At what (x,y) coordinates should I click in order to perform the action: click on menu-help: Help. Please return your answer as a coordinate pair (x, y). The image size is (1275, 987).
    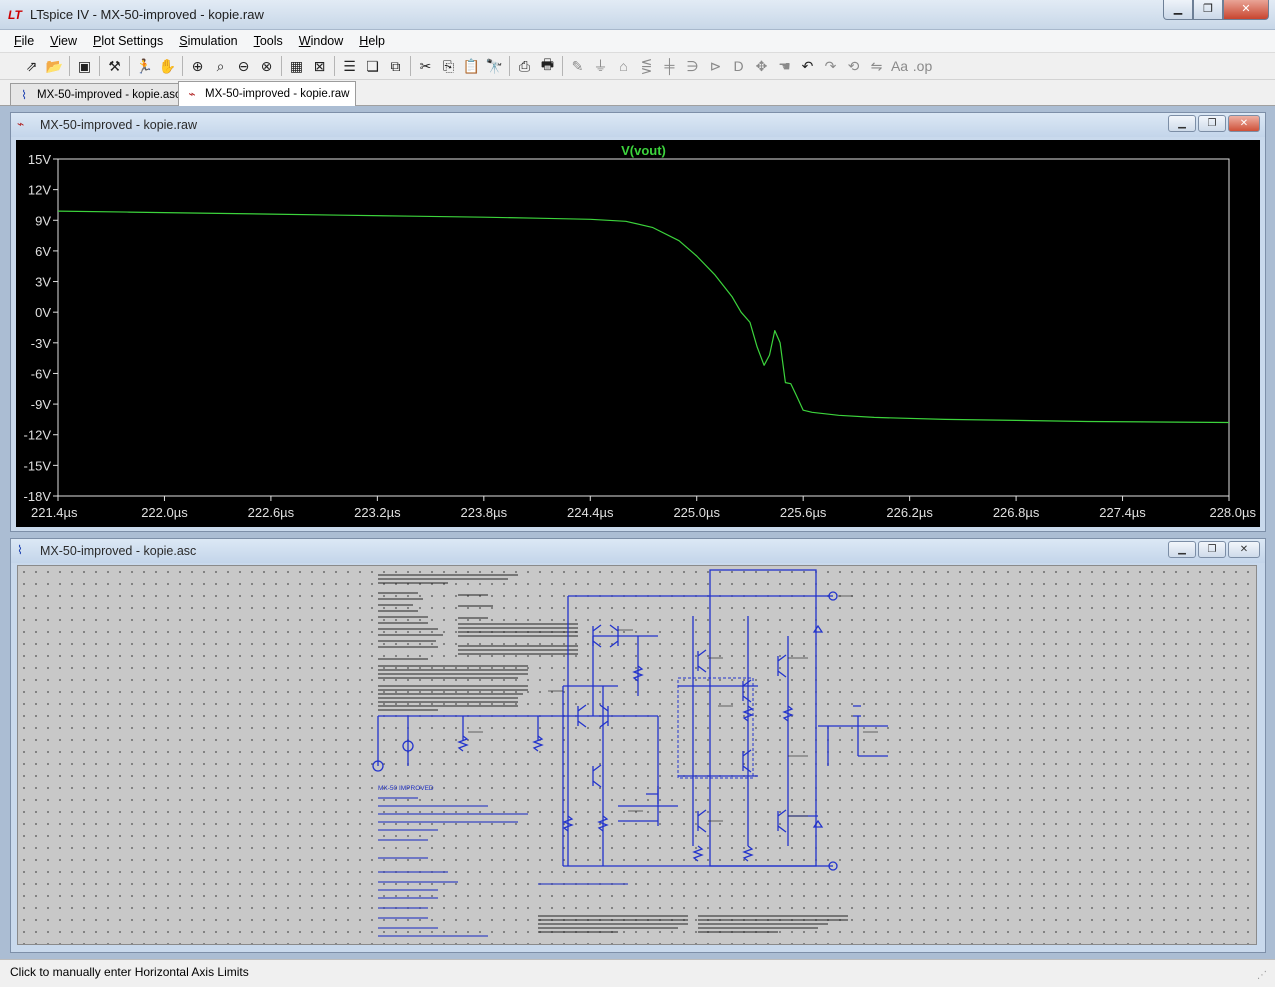
    Looking at the image, I should click on (372, 41).